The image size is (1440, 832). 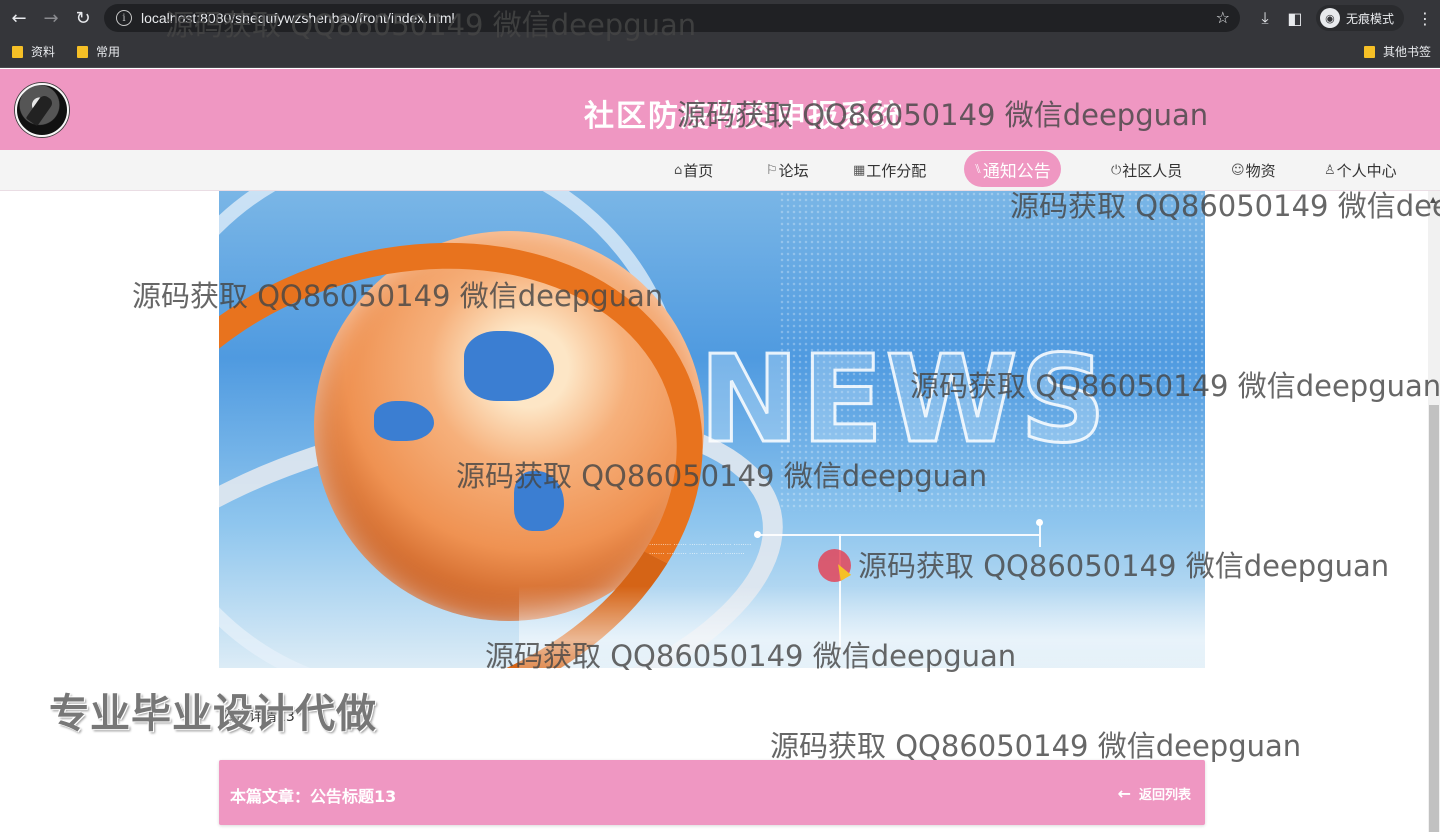 I want to click on download-icon: ⤓, so click(x=1265, y=18).